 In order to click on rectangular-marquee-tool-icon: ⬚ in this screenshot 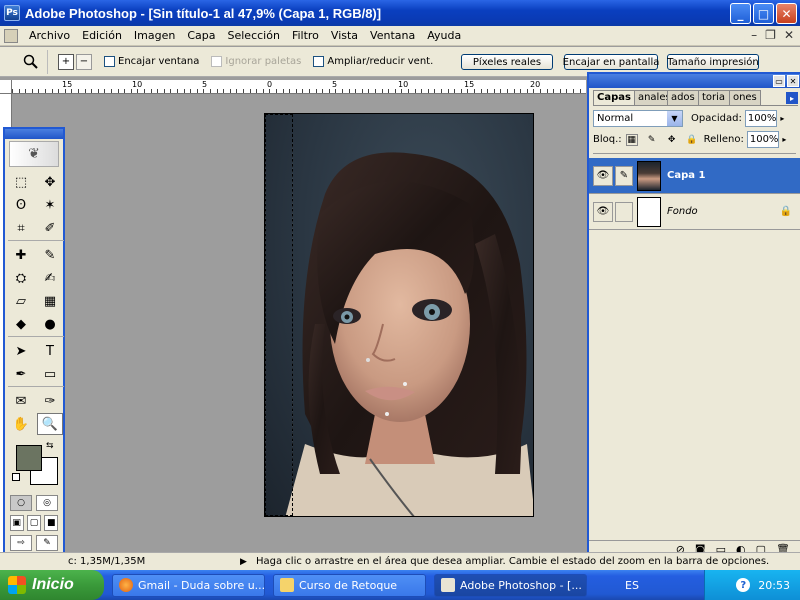, I will do `click(21, 182)`.